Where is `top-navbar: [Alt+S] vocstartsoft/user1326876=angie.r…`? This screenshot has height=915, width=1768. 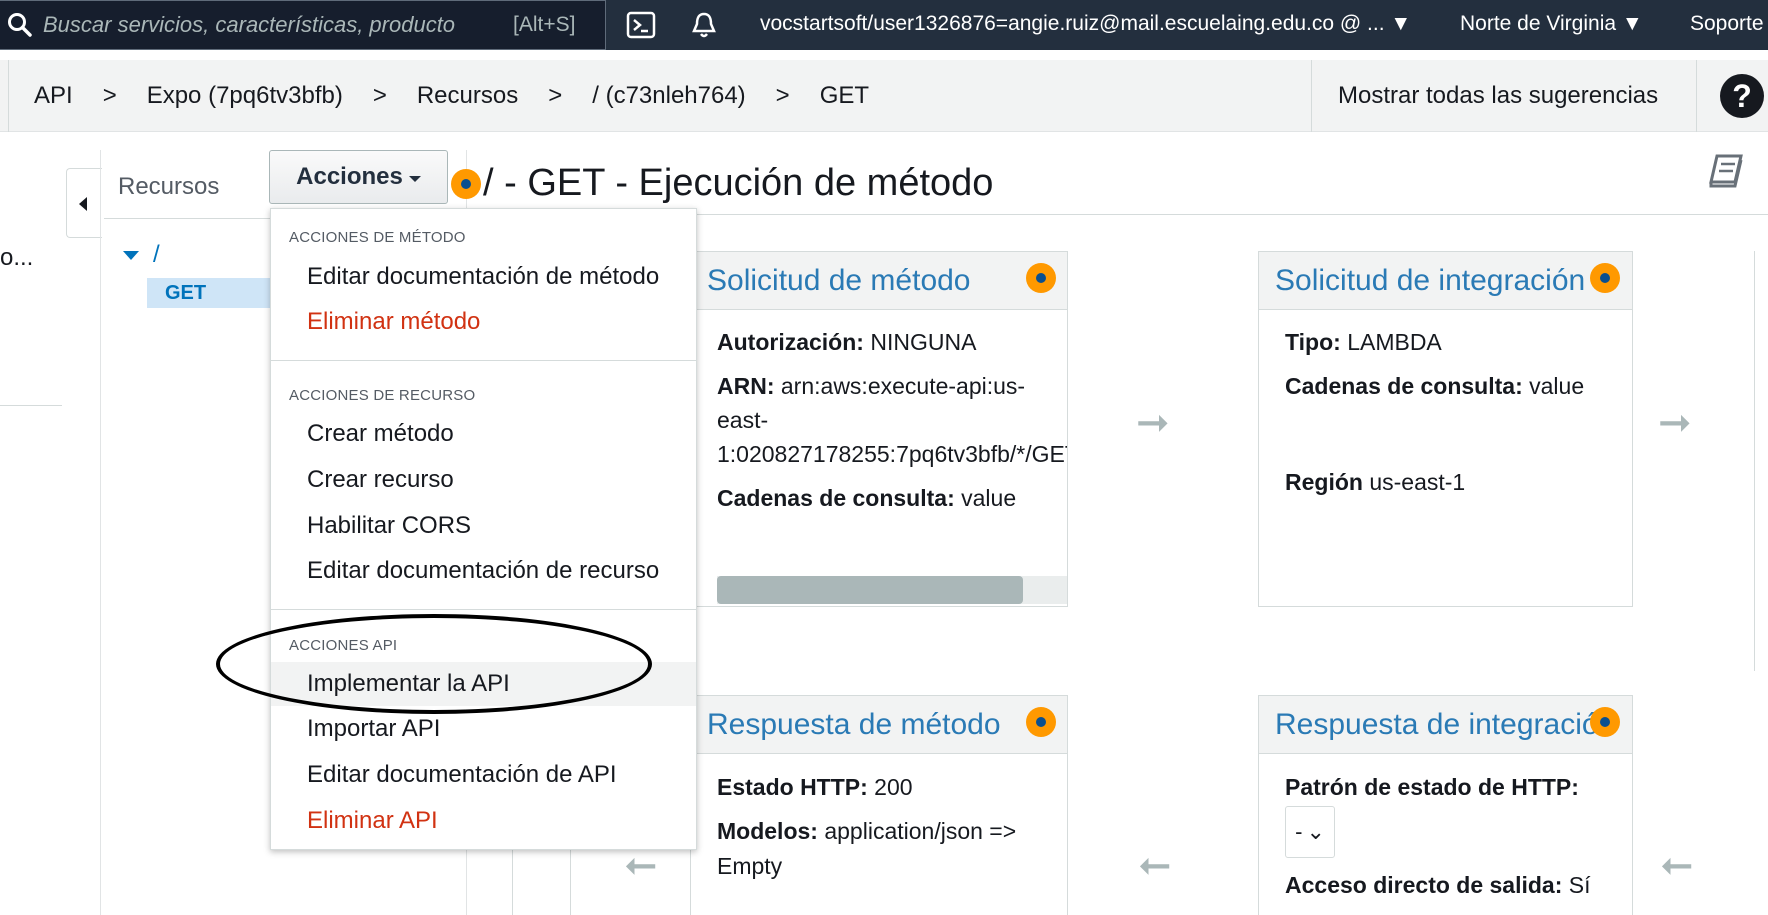
top-navbar: [Alt+S] vocstartsoft/user1326876=angie.r… is located at coordinates (884, 25).